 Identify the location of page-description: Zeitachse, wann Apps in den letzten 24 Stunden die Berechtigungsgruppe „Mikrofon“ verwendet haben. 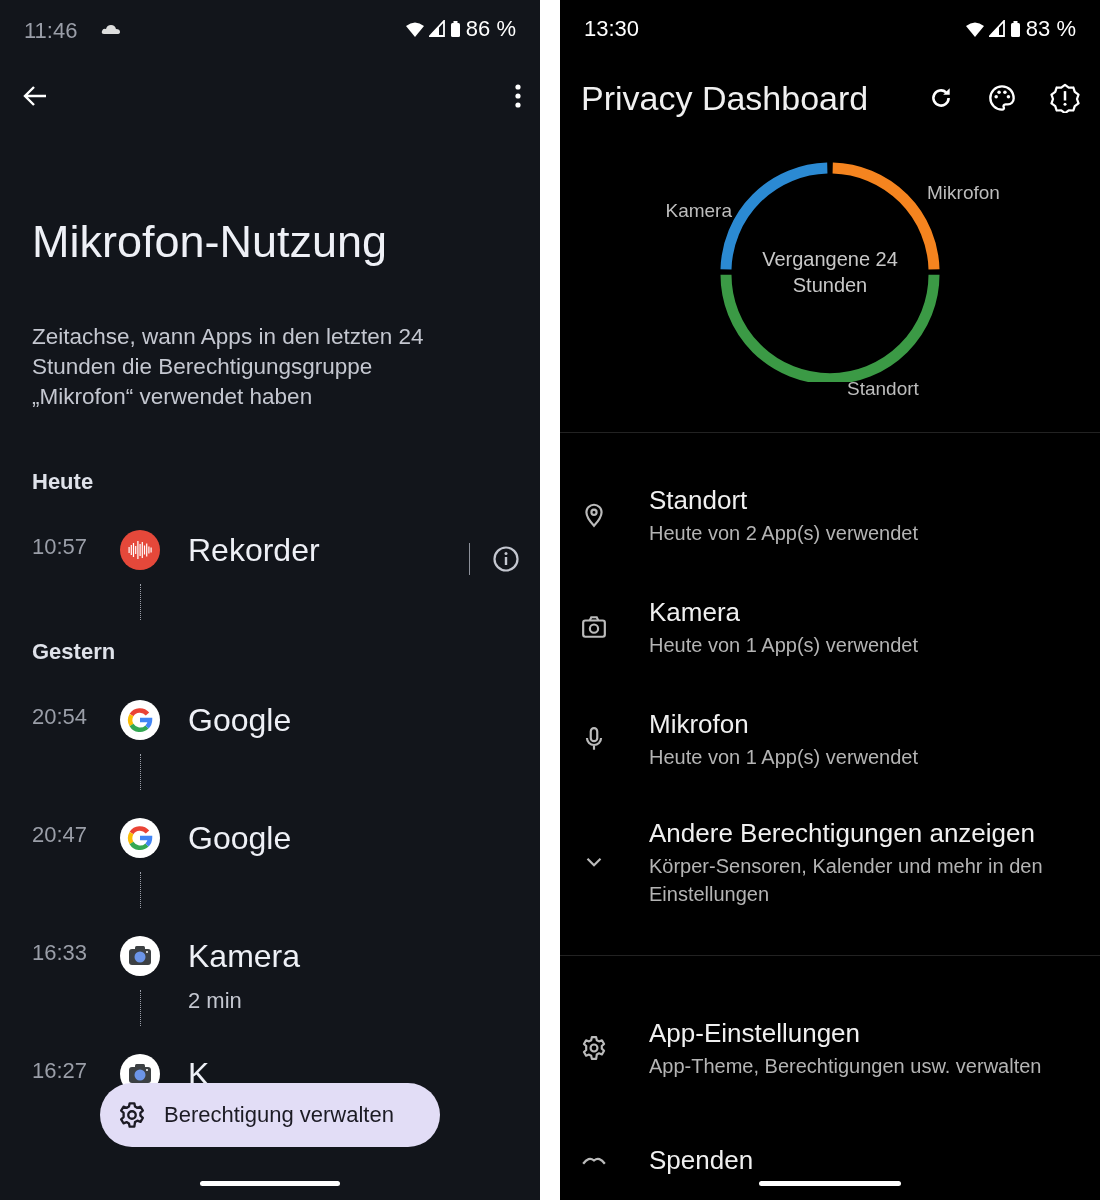
(228, 367).